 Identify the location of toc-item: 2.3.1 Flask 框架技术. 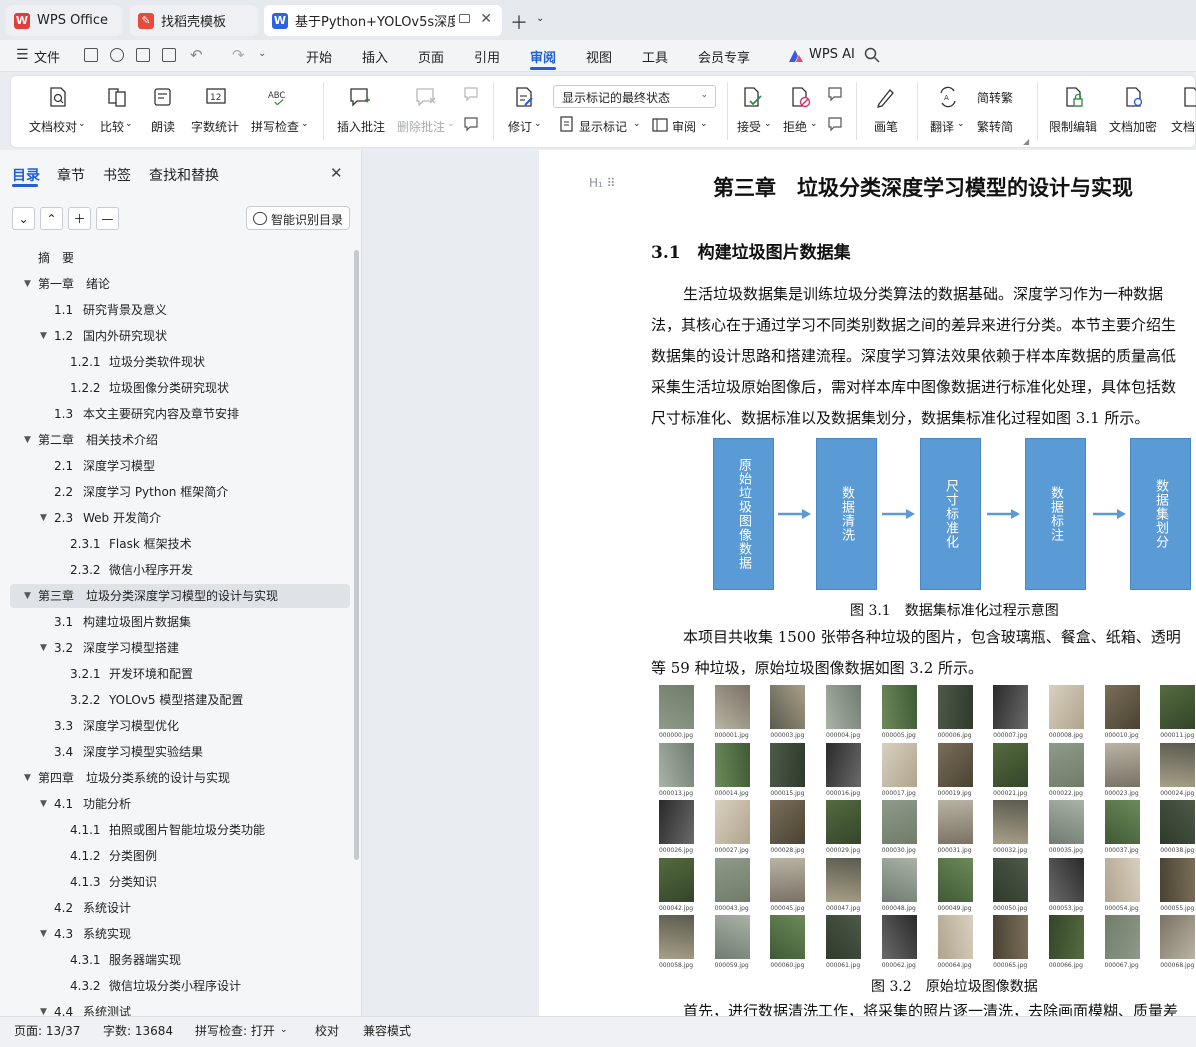
(180, 544).